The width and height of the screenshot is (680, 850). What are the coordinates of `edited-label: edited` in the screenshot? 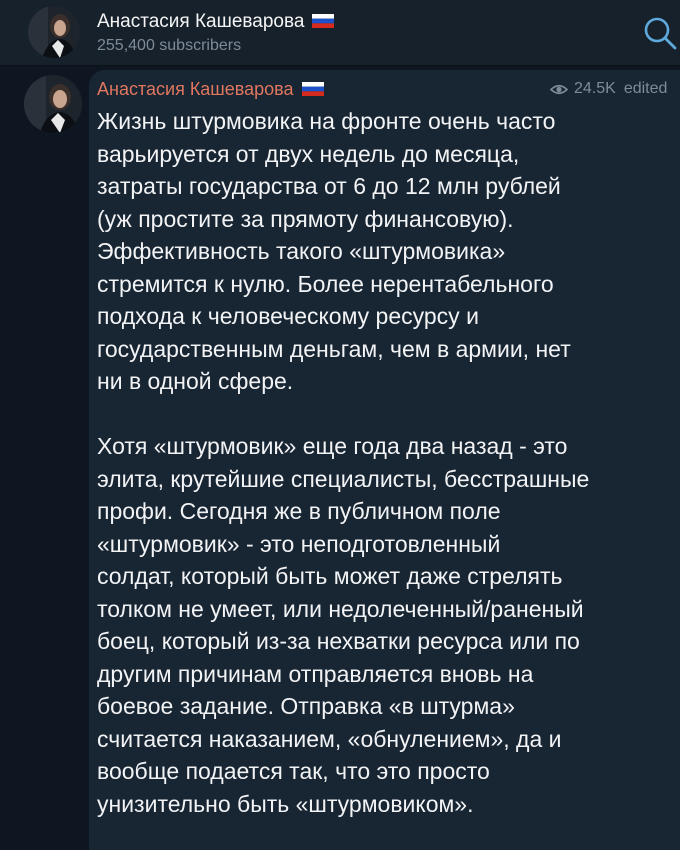 It's located at (645, 88).